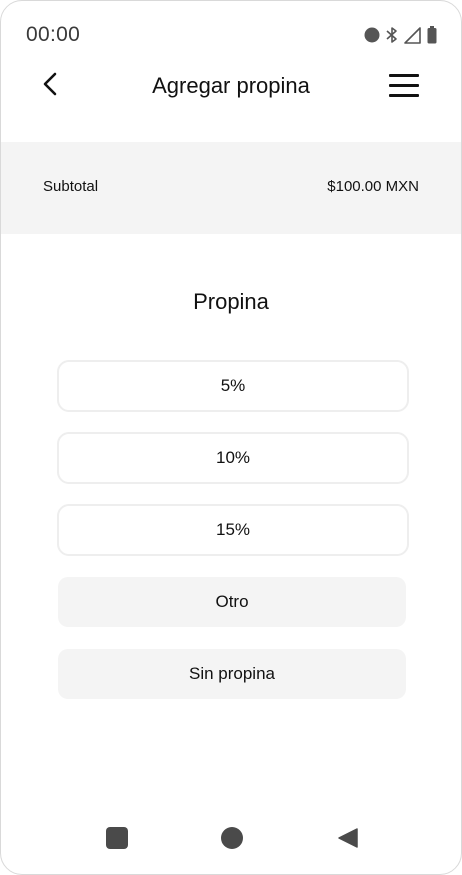  Describe the element at coordinates (373, 186) in the screenshot. I see `subtotal-value: $100.00 MXN` at that location.